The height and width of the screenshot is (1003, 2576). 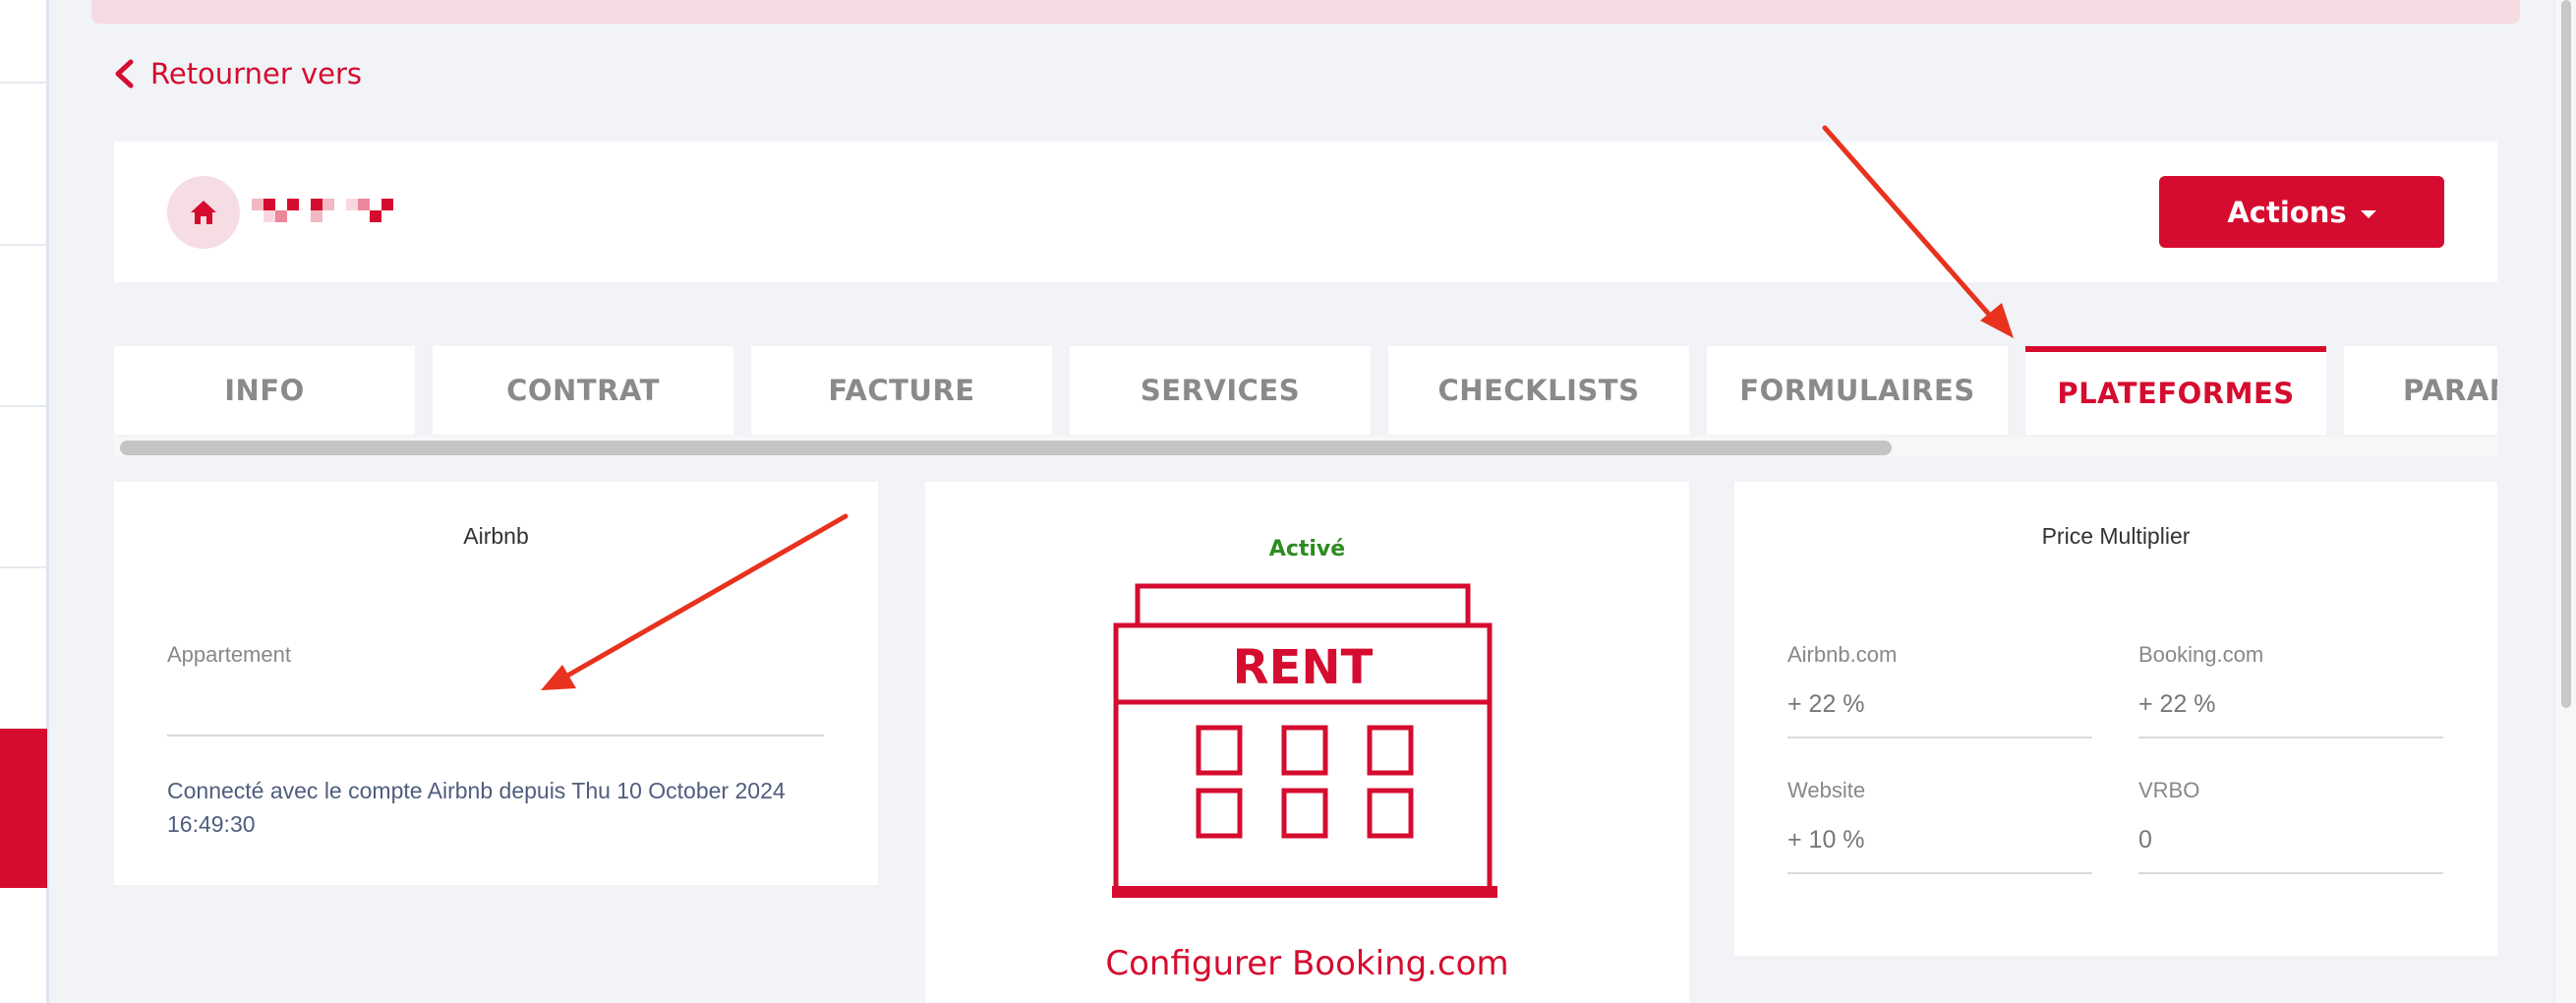 I want to click on rent-sign-text: RENT, so click(x=1303, y=667).